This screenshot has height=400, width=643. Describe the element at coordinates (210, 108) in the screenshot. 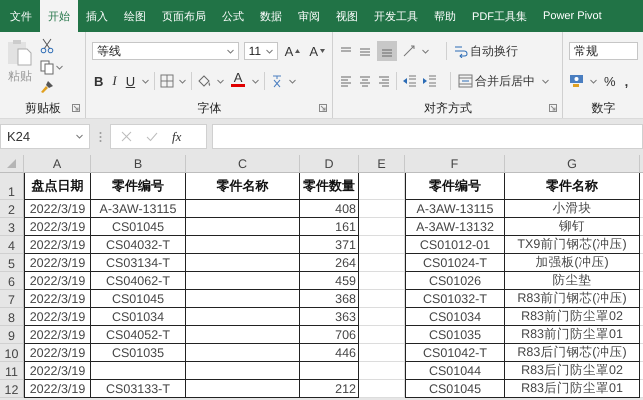

I see `group-title: 字体` at that location.